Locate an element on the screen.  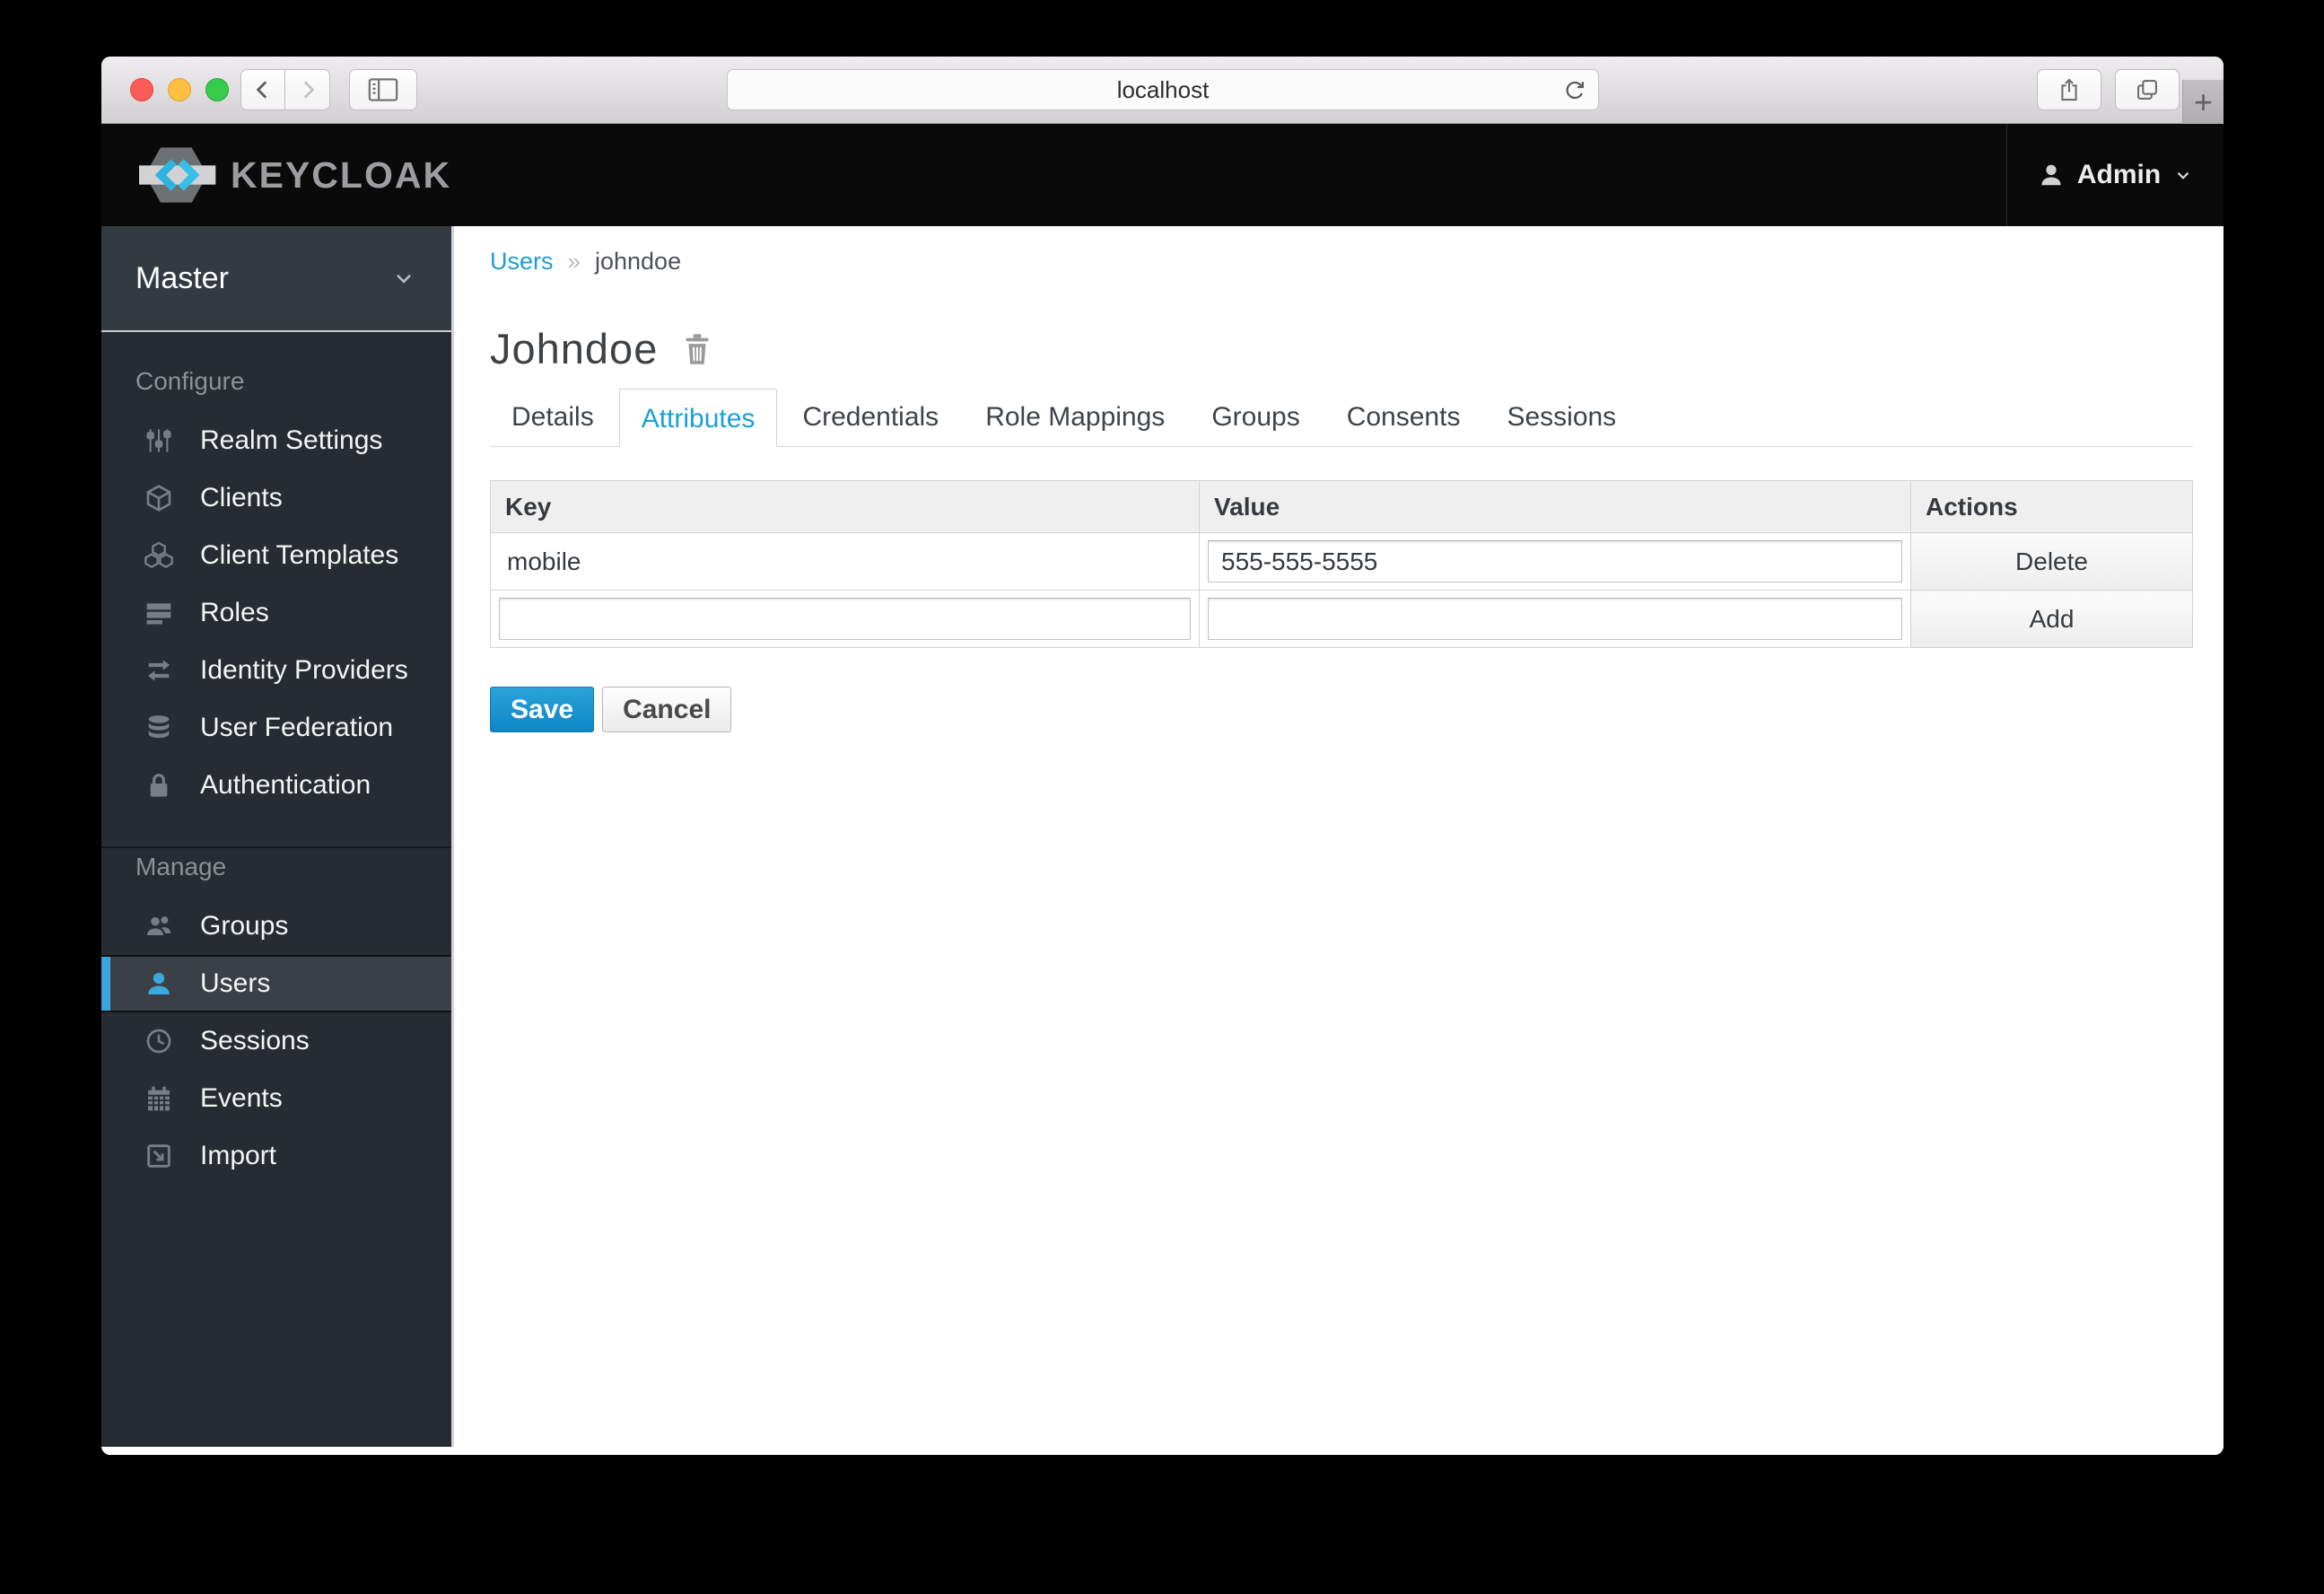
zoom-window-button is located at coordinates (217, 89).